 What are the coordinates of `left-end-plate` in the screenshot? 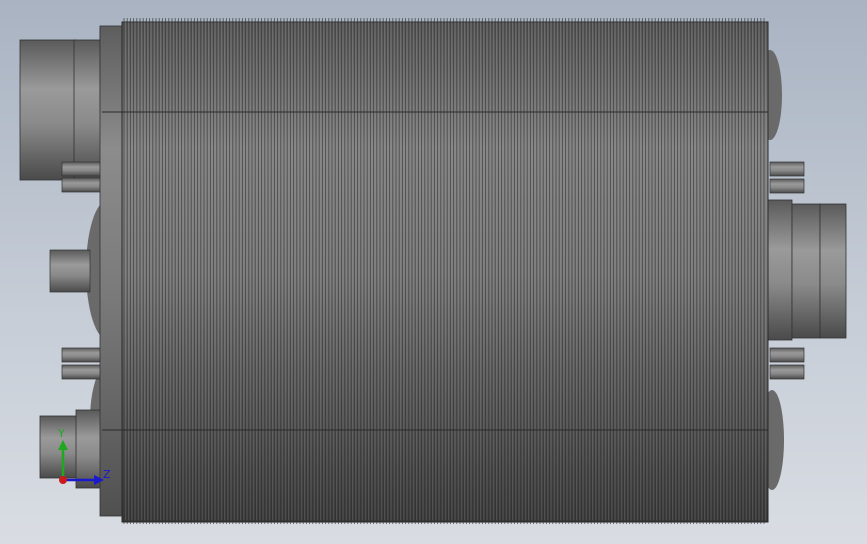 It's located at (111, 271).